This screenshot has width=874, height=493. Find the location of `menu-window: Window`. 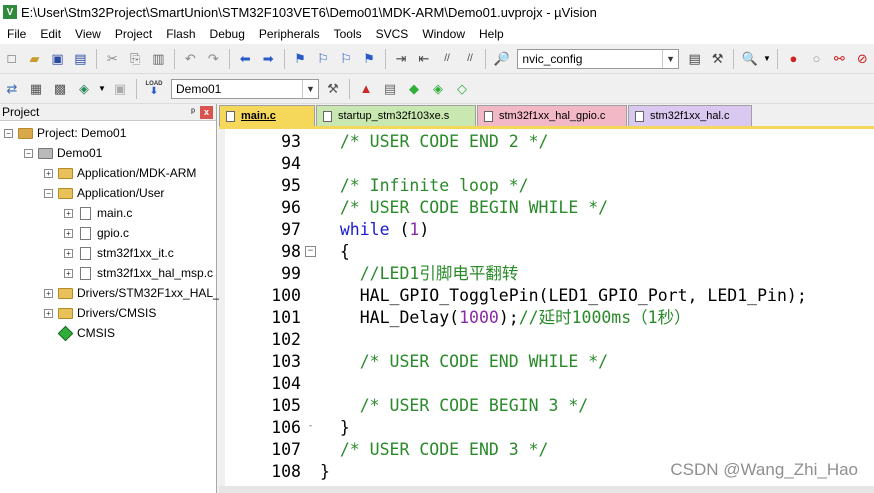

menu-window: Window is located at coordinates (443, 34).